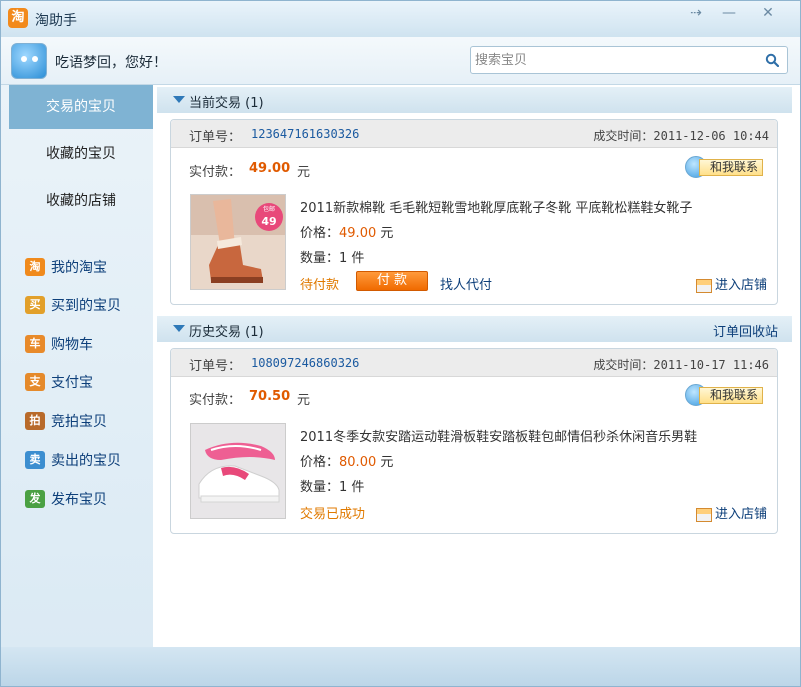 The width and height of the screenshot is (801, 687). Describe the element at coordinates (35, 460) in the screenshot. I see `sold-items-icon: 卖` at that location.